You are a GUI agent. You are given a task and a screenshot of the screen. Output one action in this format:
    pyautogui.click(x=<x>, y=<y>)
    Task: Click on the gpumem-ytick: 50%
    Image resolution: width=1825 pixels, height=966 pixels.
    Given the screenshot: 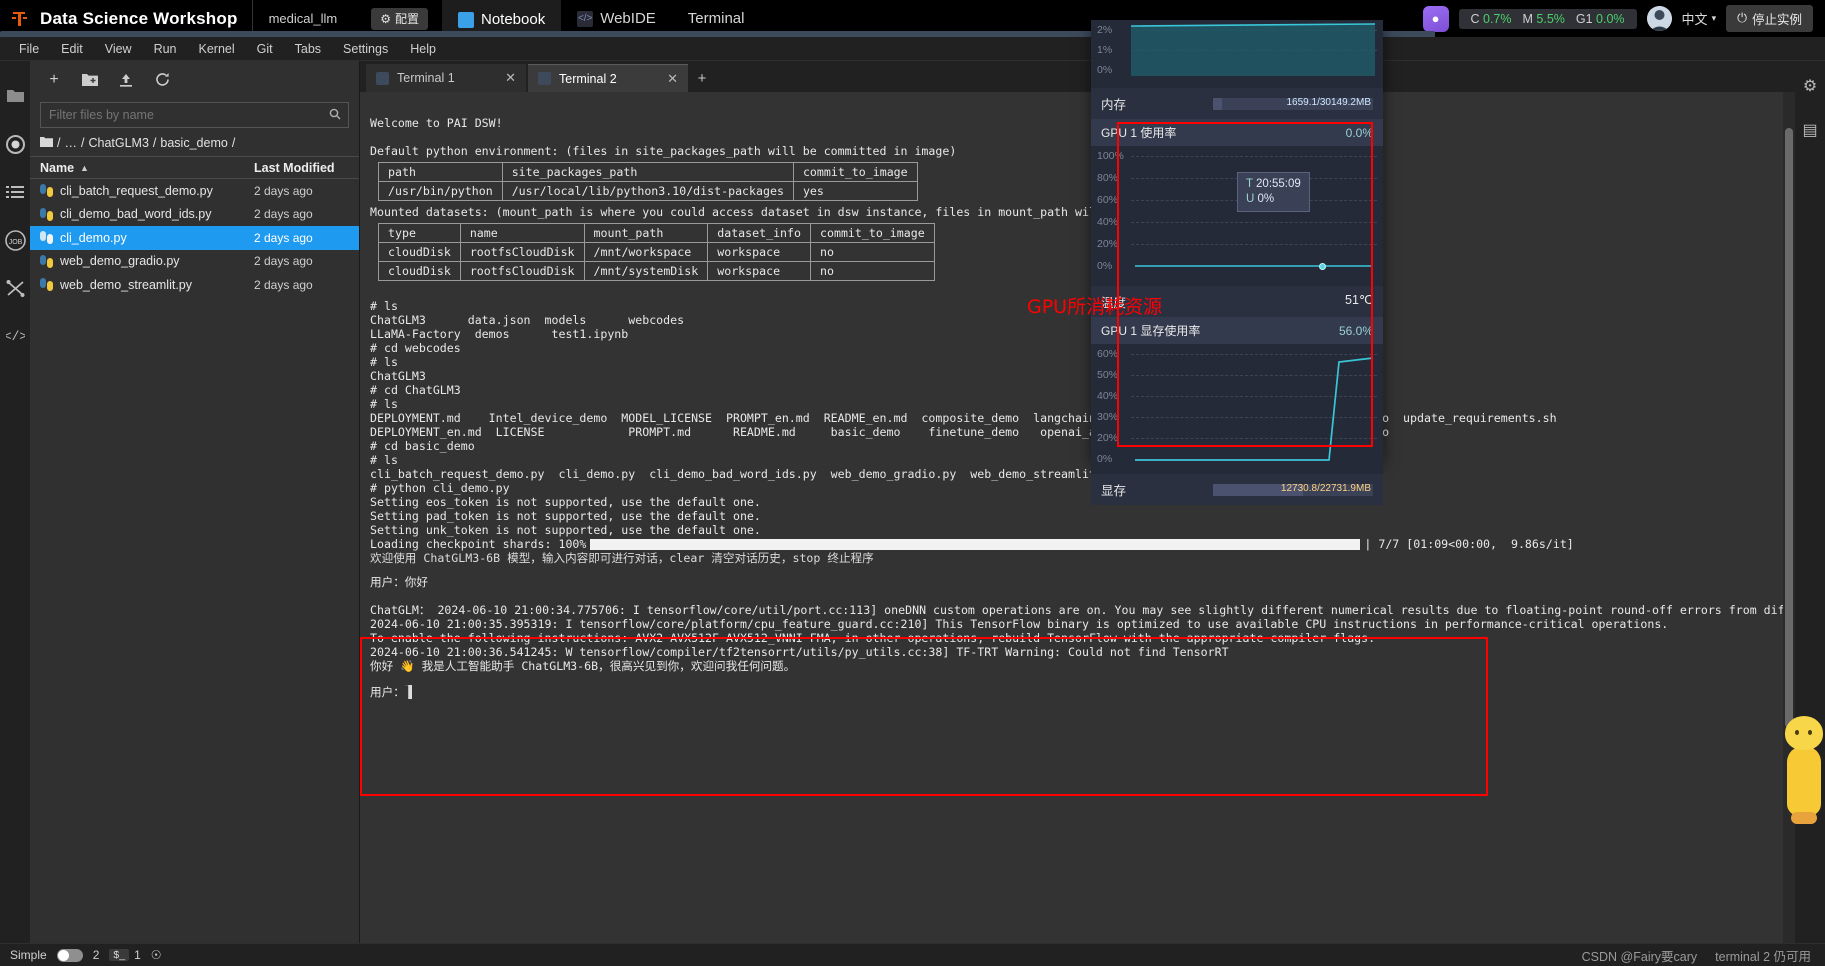 What is the action you would take?
    pyautogui.click(x=1108, y=375)
    